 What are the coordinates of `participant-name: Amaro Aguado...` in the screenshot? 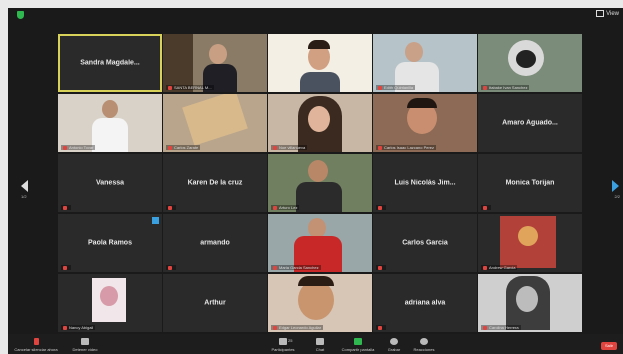 It's located at (530, 123).